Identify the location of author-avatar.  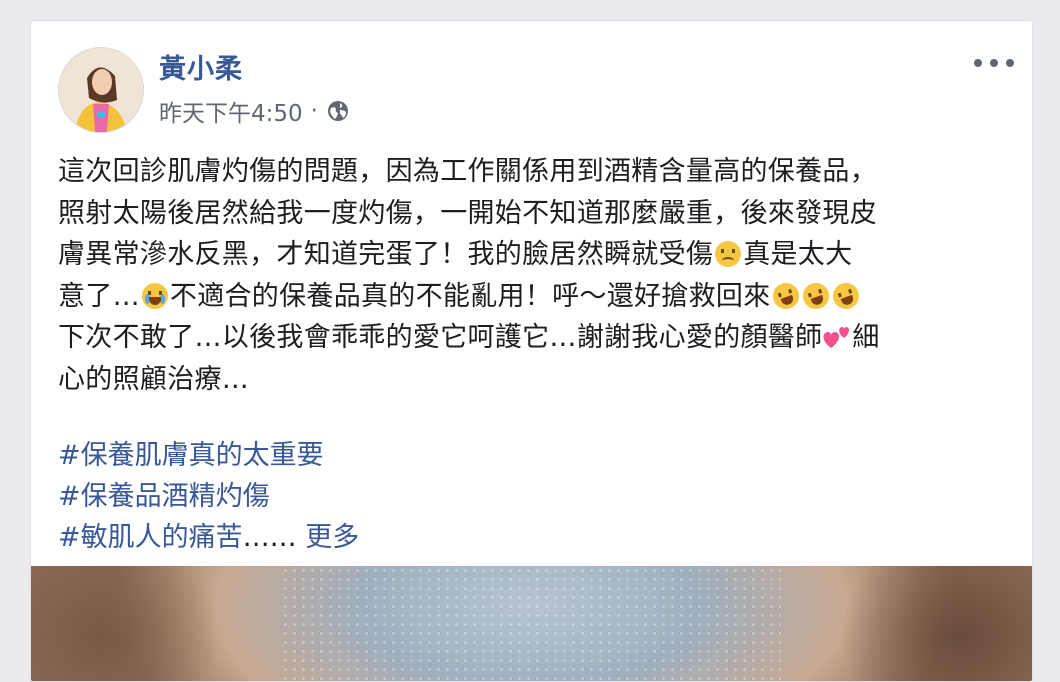
(101, 90).